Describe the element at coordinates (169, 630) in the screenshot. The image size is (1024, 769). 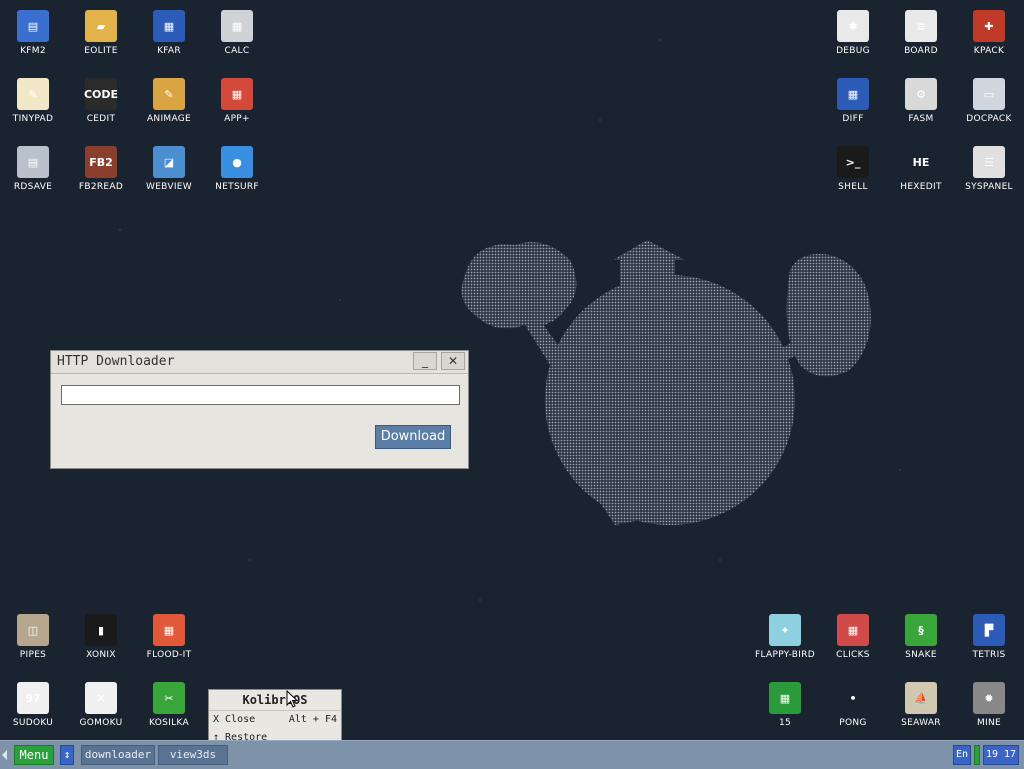
I see `flood-it-icon: ▦` at that location.